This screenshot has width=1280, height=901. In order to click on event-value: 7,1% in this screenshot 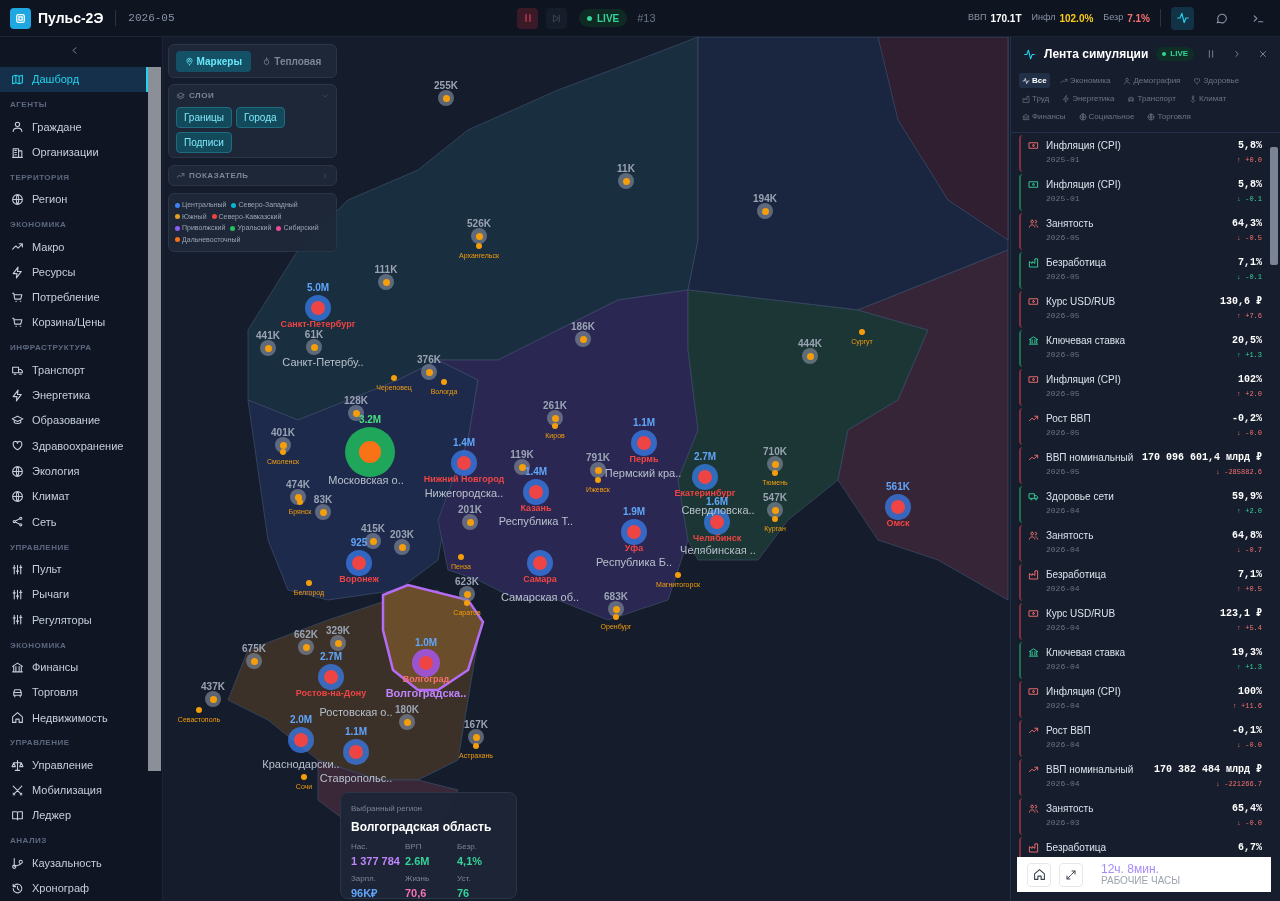, I will do `click(1250, 263)`.